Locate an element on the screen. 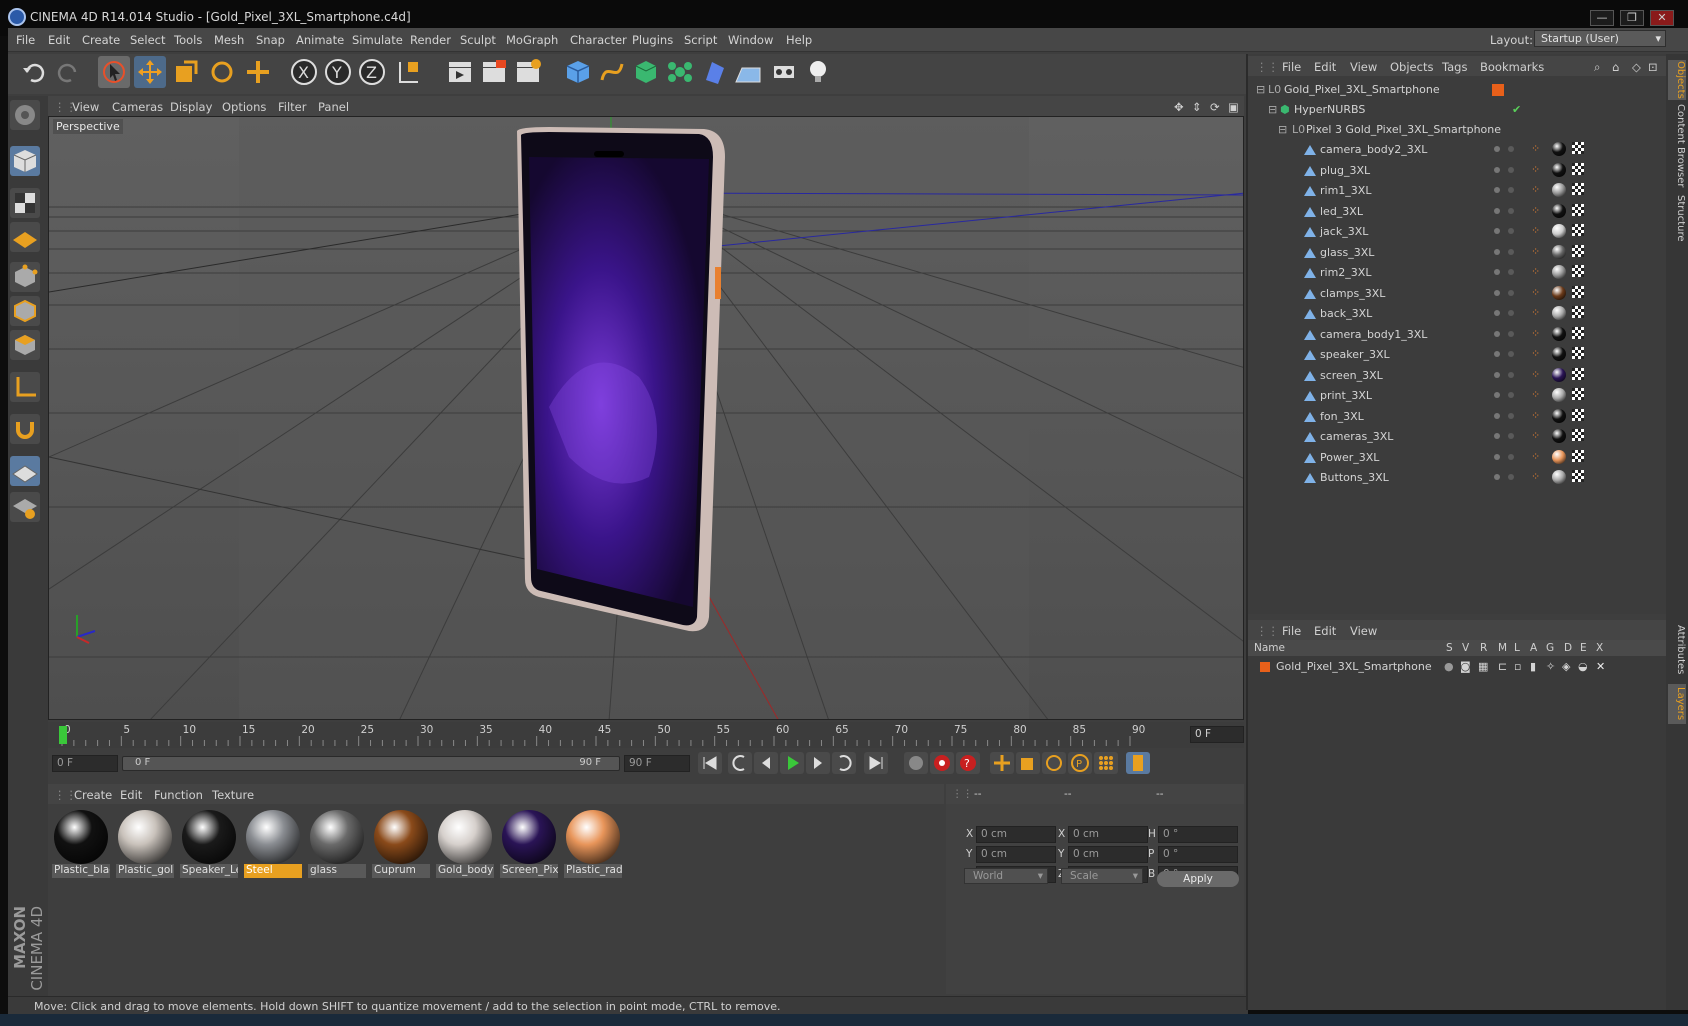 The height and width of the screenshot is (1026, 1688). col-manager: M is located at coordinates (1502, 648).